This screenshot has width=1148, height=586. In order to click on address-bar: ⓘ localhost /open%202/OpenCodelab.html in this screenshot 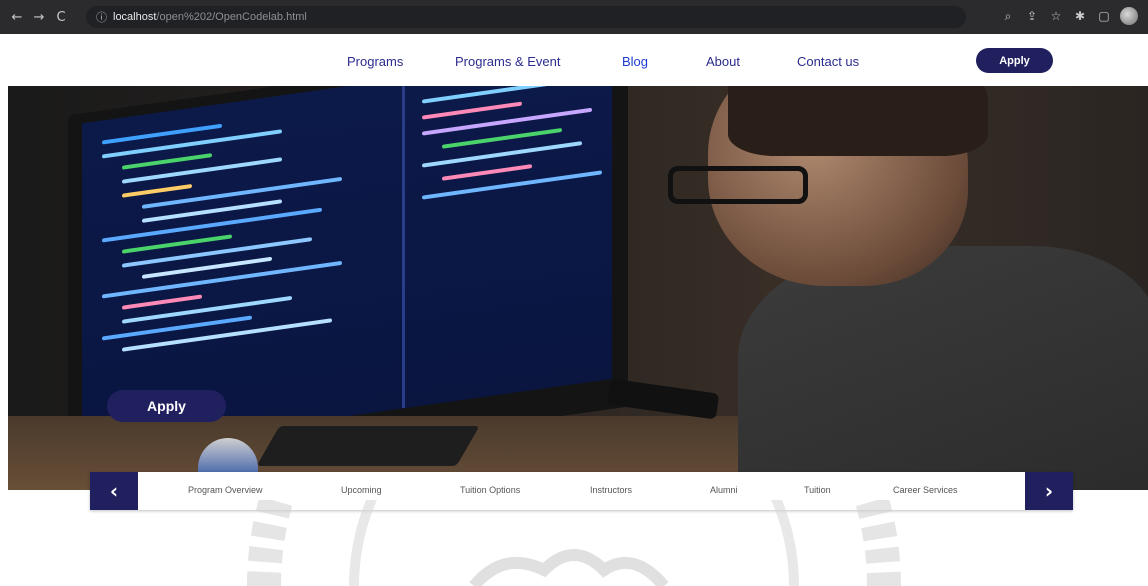, I will do `click(526, 17)`.